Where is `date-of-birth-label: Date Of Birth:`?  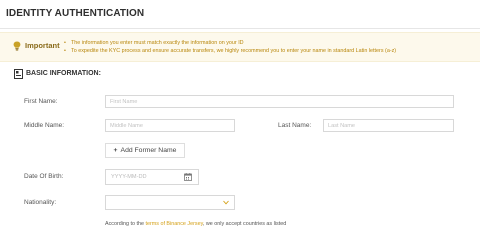 date-of-birth-label: Date Of Birth: is located at coordinates (44, 176).